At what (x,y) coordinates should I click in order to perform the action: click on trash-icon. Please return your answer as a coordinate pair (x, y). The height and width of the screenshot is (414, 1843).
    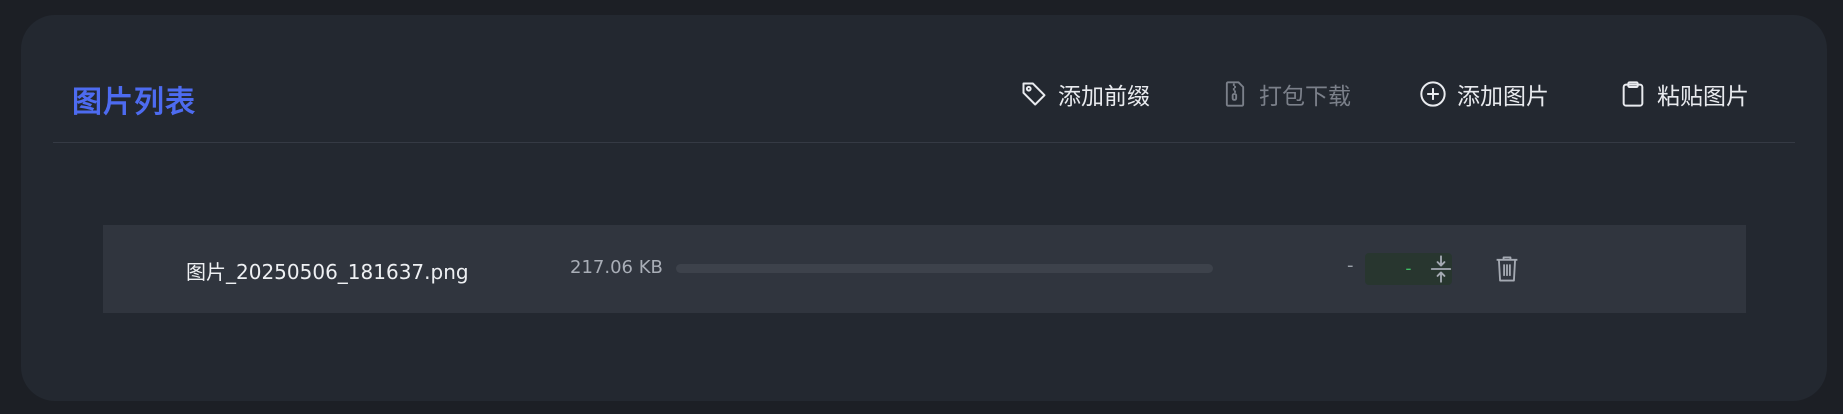
    Looking at the image, I should click on (1507, 269).